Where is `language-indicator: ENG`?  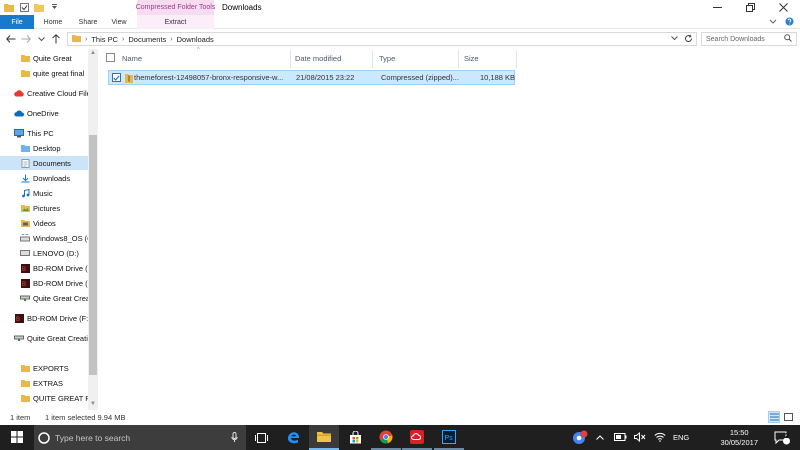 language-indicator: ENG is located at coordinates (681, 437).